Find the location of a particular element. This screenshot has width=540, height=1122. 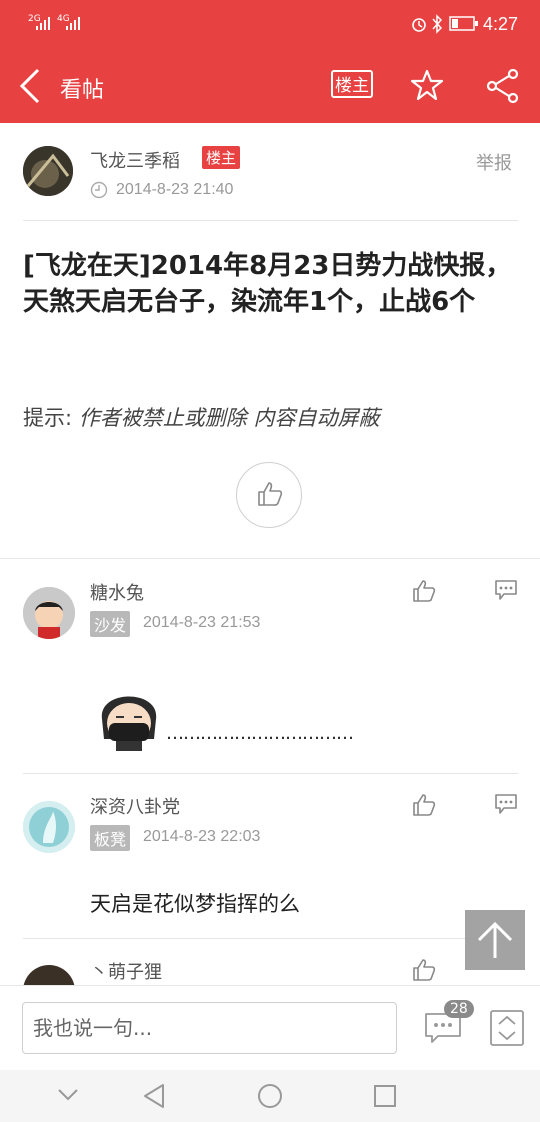

reply-author-name: 深资八卦党 is located at coordinates (135, 806).